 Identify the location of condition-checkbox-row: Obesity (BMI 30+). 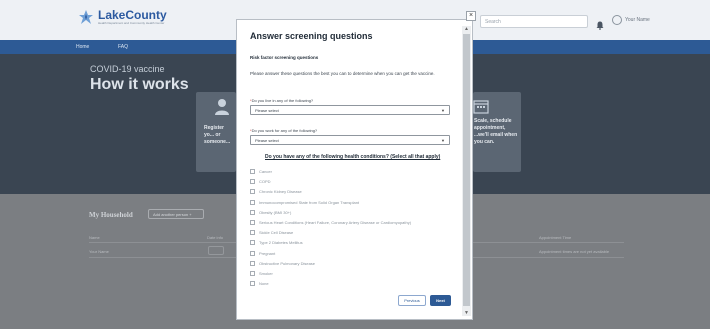
(271, 212).